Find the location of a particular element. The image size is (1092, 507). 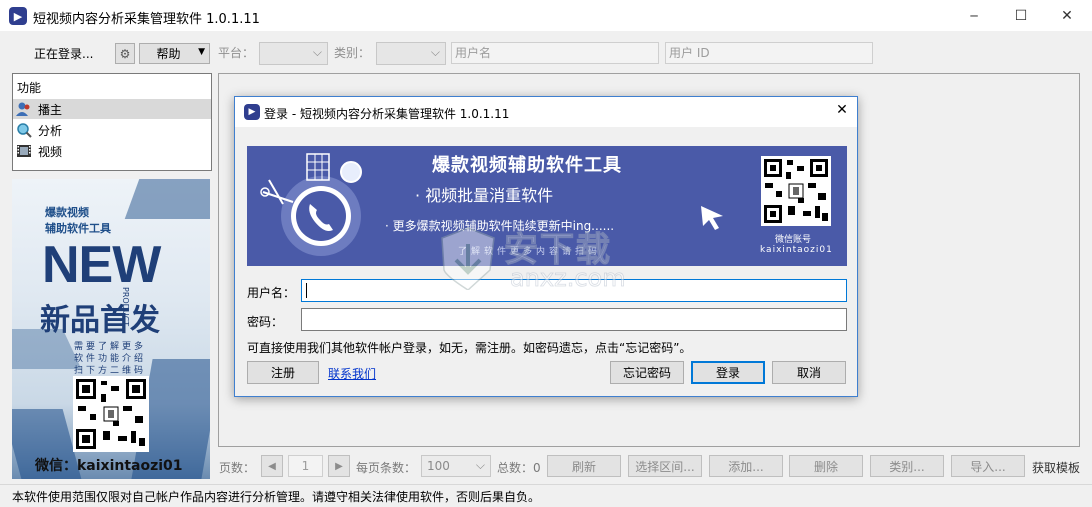

next-page-button: ▶ is located at coordinates (339, 466).